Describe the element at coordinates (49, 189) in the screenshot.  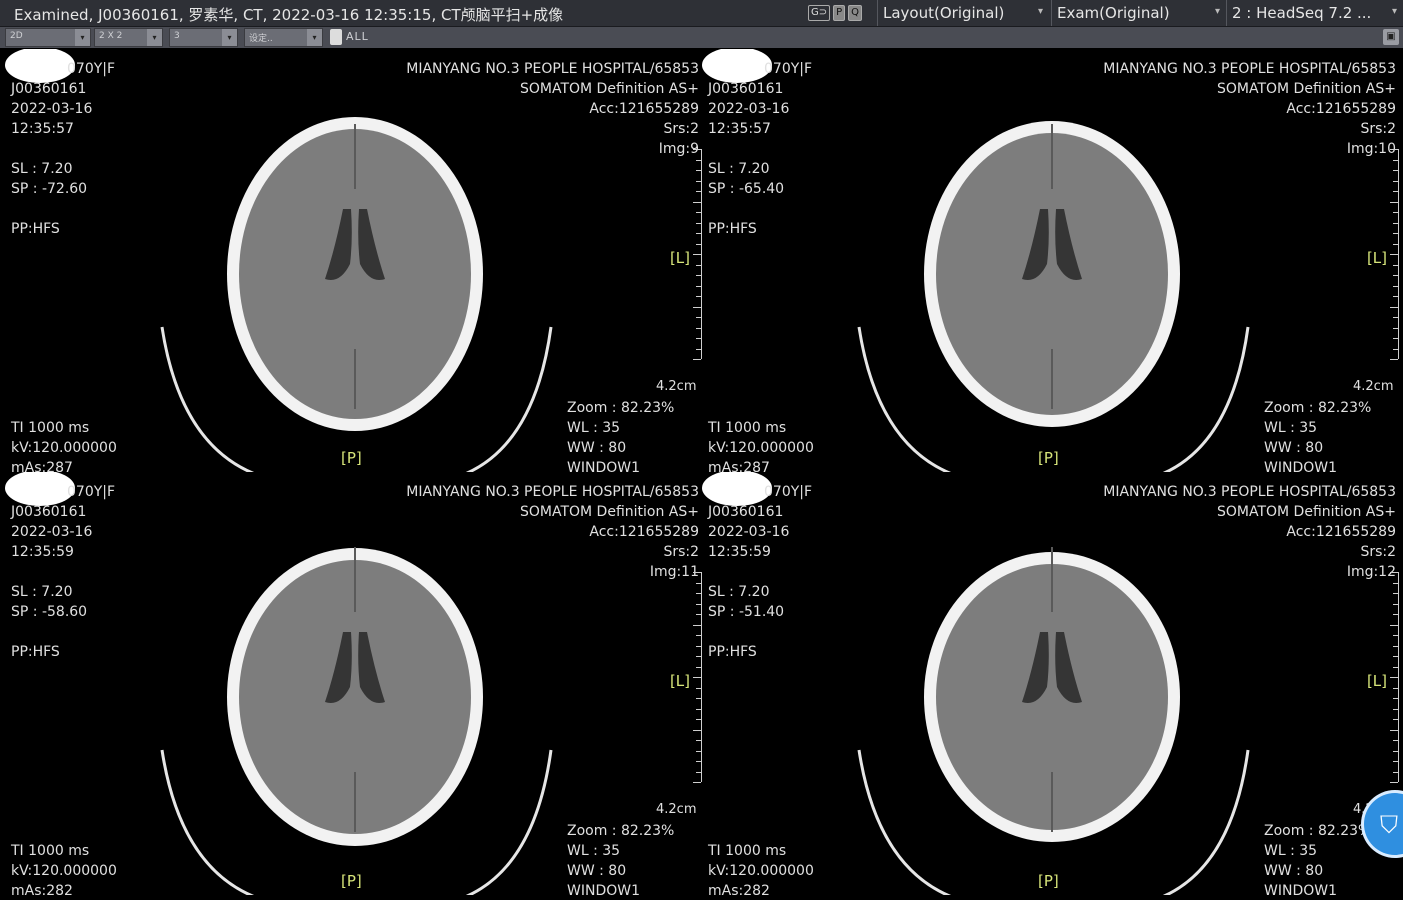
I see `slice-position: SP : -72.60` at that location.